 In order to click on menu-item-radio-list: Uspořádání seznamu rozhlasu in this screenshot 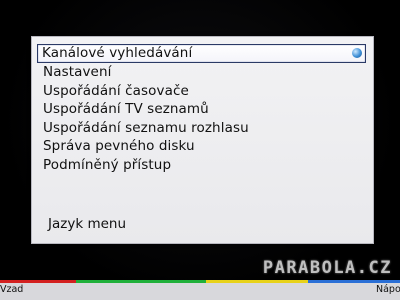, I will do `click(202, 128)`.